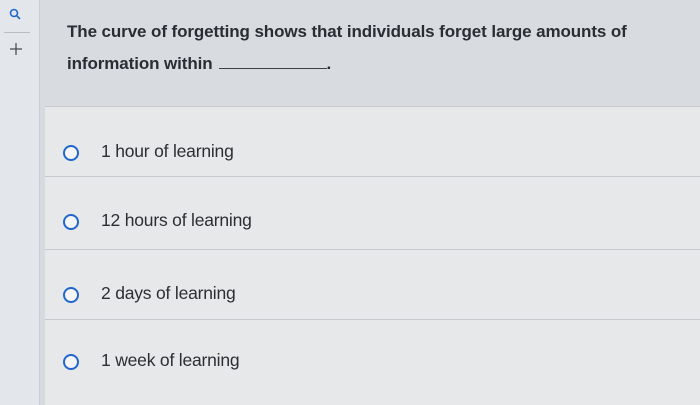  Describe the element at coordinates (170, 360) in the screenshot. I see `option-label: 1 week of learning` at that location.